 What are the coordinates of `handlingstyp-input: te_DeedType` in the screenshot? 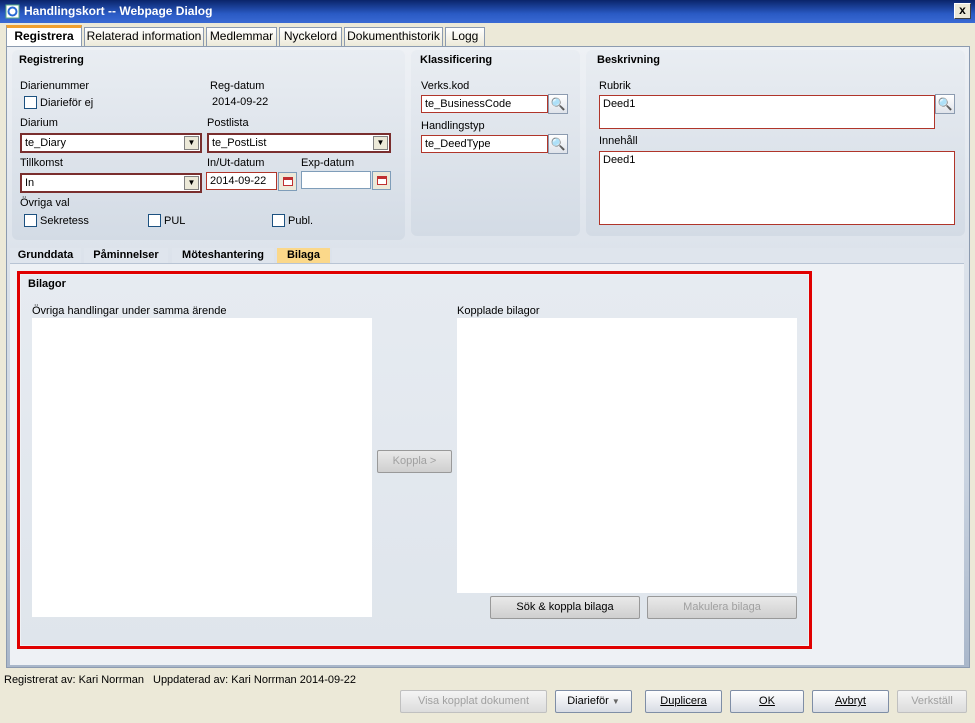 It's located at (484, 144).